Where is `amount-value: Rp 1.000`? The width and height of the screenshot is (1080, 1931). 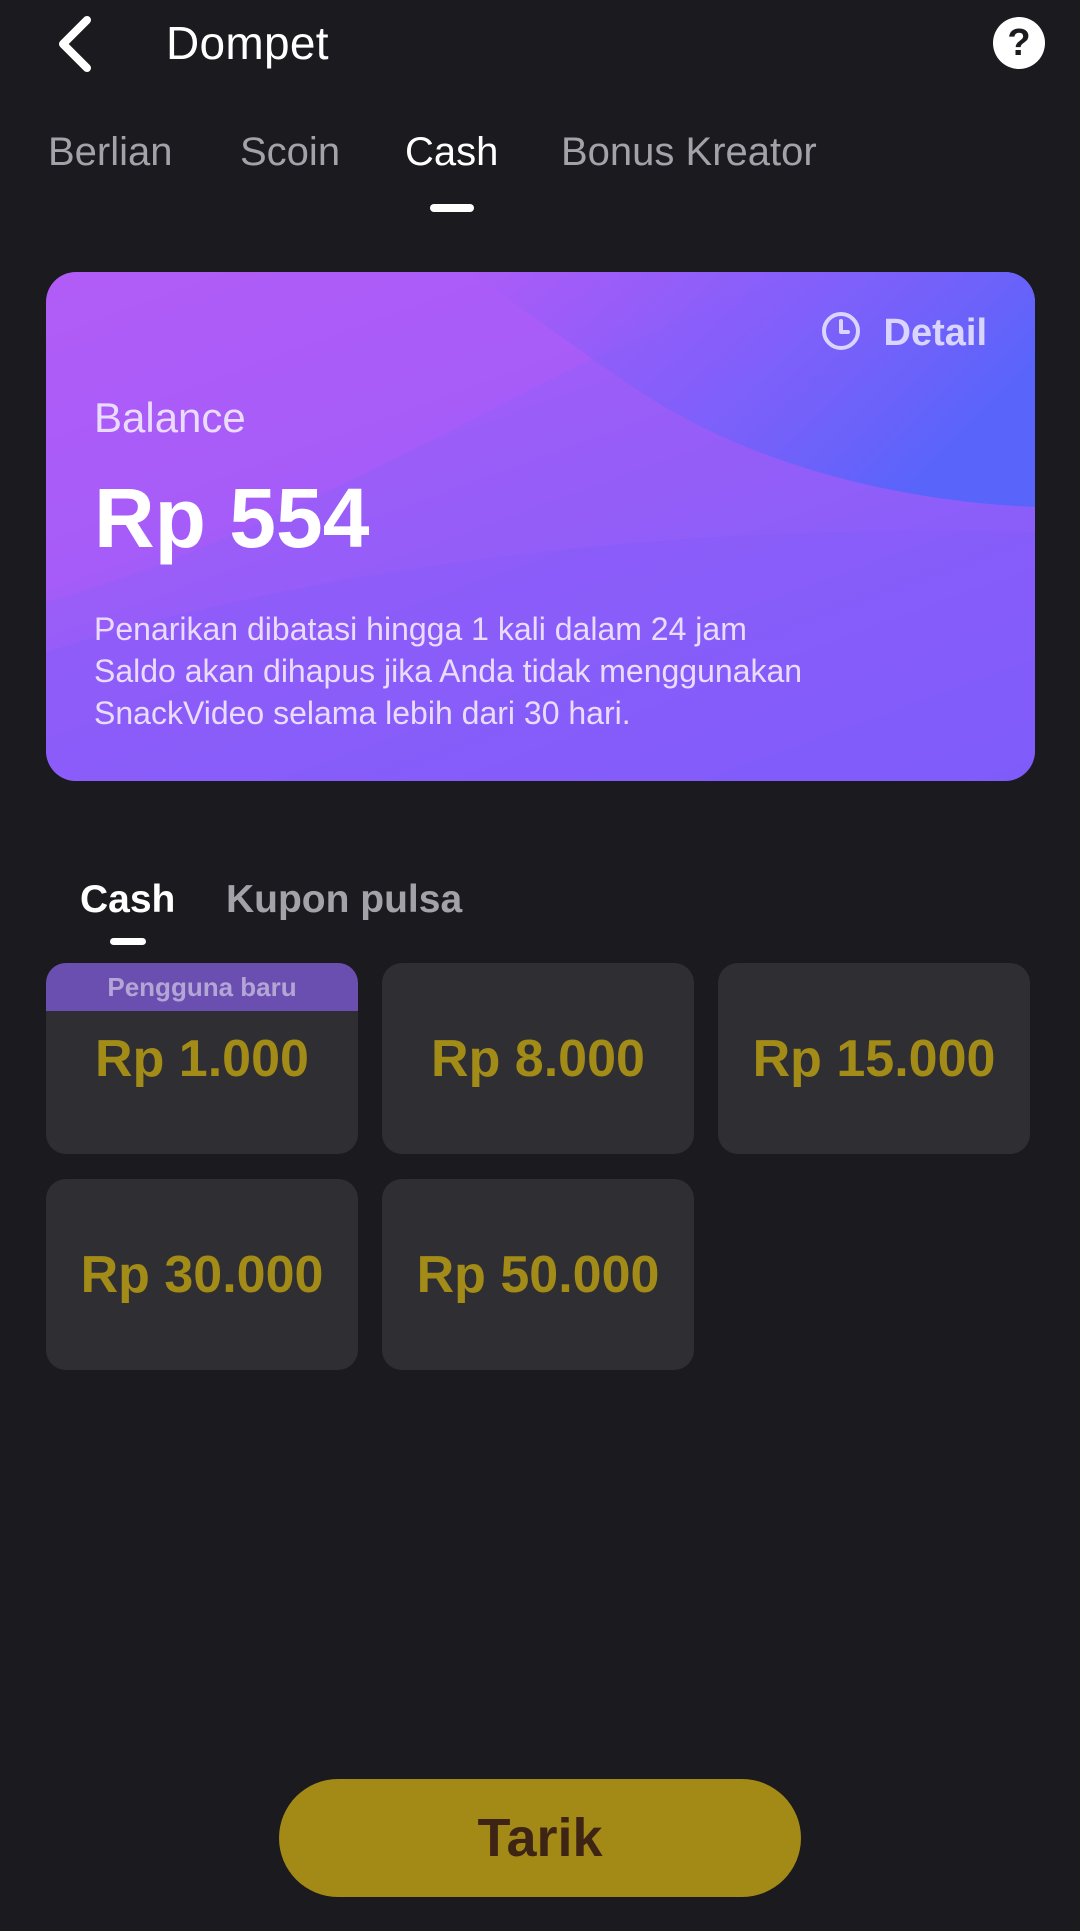 amount-value: Rp 1.000 is located at coordinates (202, 1058).